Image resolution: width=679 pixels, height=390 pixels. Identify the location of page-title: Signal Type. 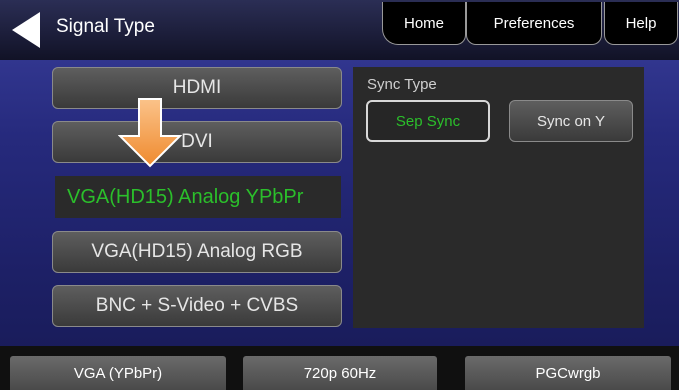
(105, 26).